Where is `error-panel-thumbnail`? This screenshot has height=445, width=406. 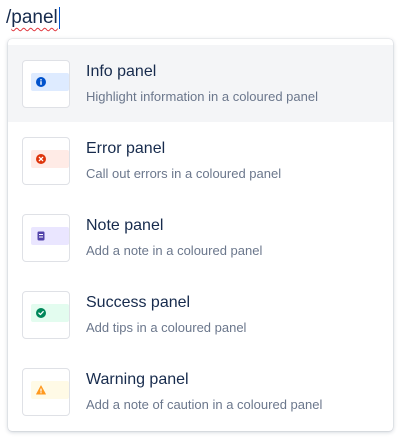
error-panel-thumbnail is located at coordinates (46, 160).